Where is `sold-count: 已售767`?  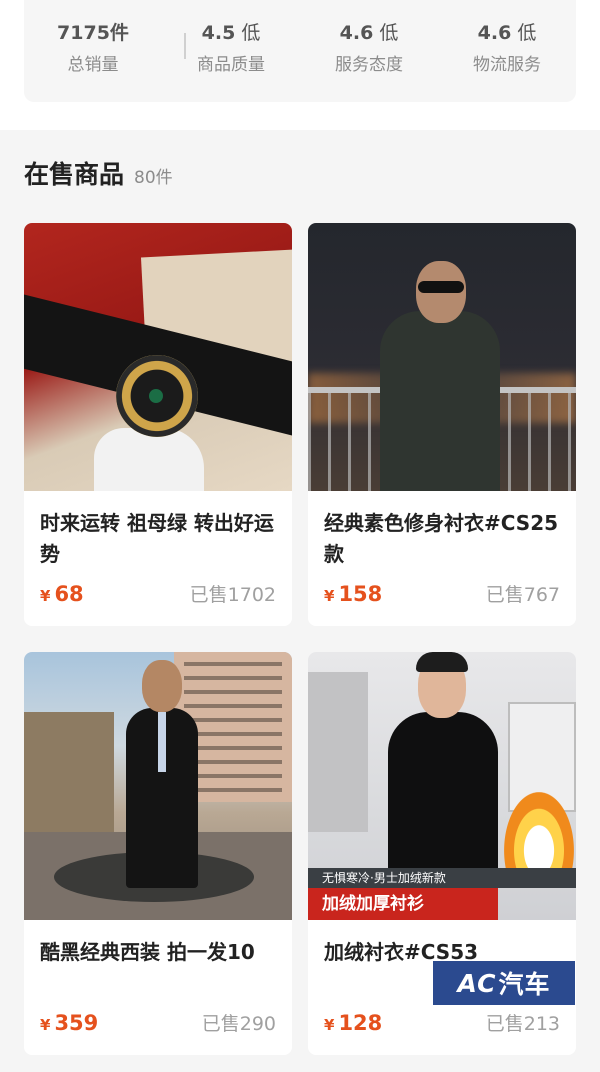 sold-count: 已售767 is located at coordinates (522, 595).